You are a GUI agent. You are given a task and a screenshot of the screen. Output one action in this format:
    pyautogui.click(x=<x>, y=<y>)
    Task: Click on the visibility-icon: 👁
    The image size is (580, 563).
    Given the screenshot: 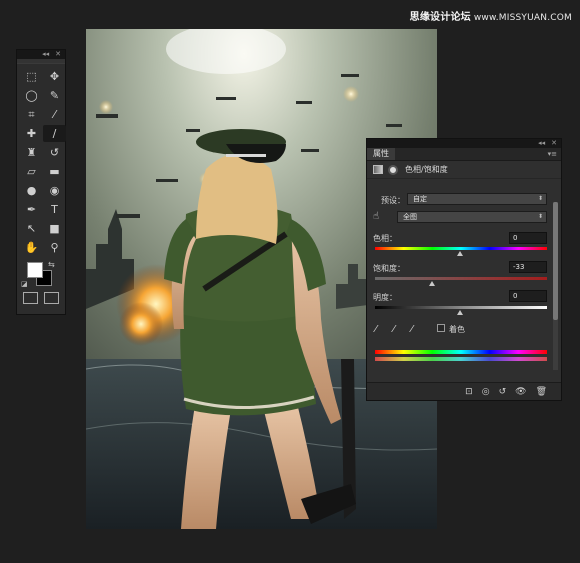 What is the action you would take?
    pyautogui.click(x=520, y=392)
    